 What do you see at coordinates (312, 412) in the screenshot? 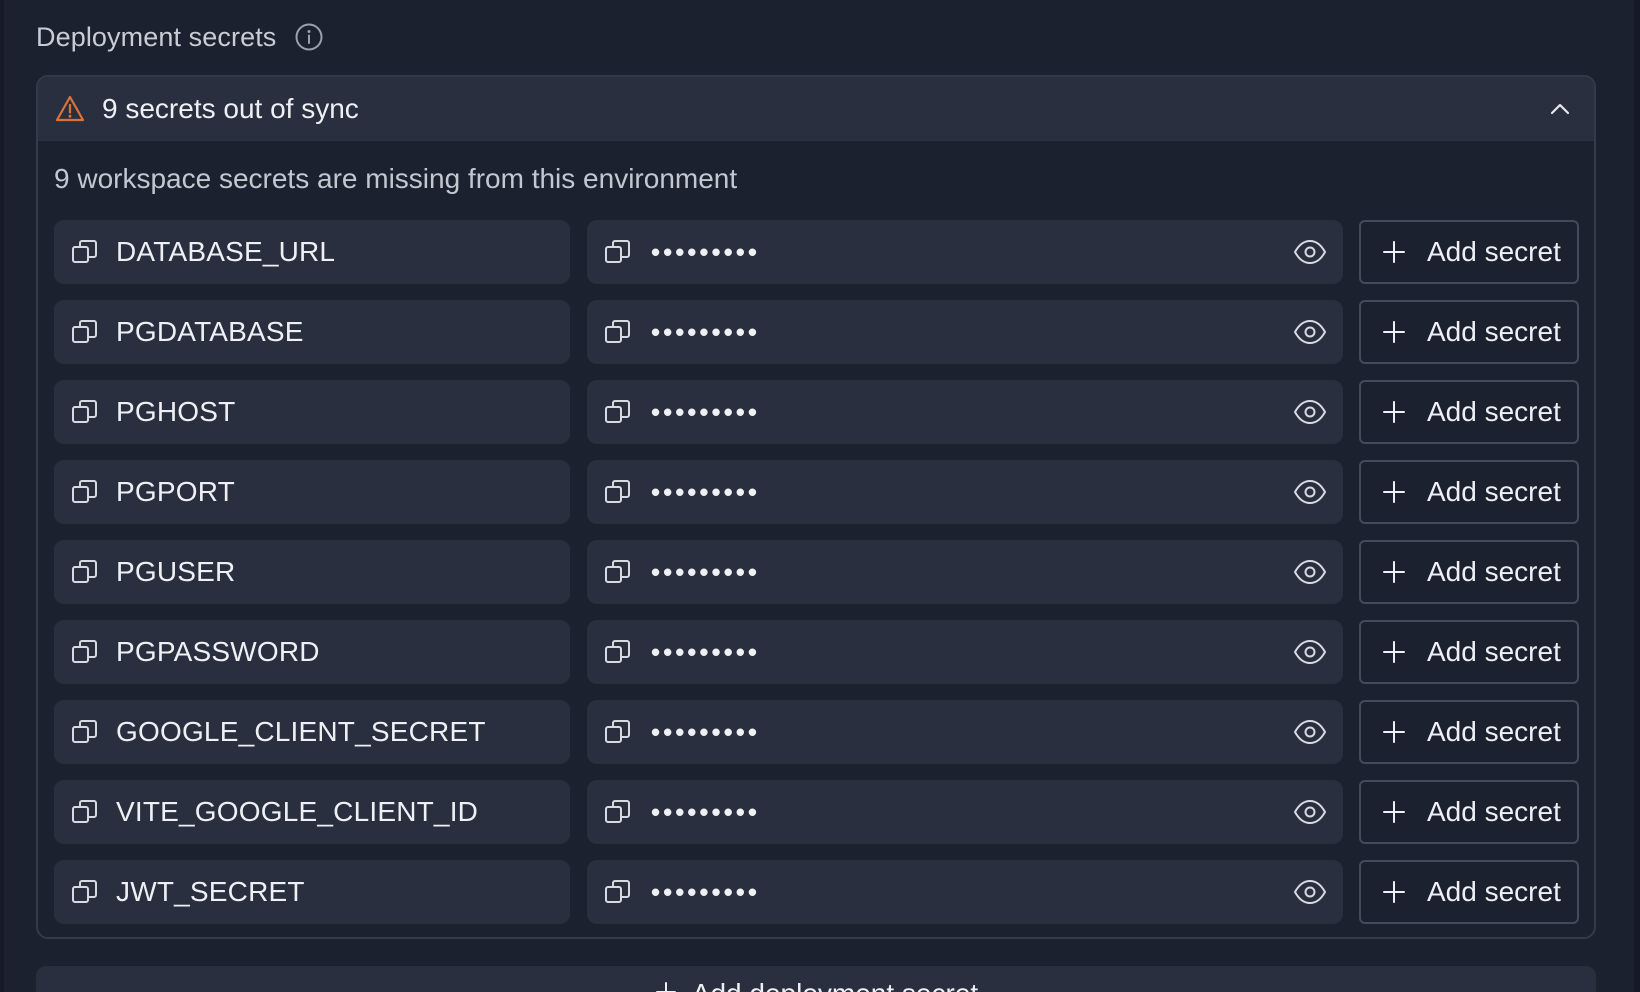
I see `secret-key-field: PGHOST` at bounding box center [312, 412].